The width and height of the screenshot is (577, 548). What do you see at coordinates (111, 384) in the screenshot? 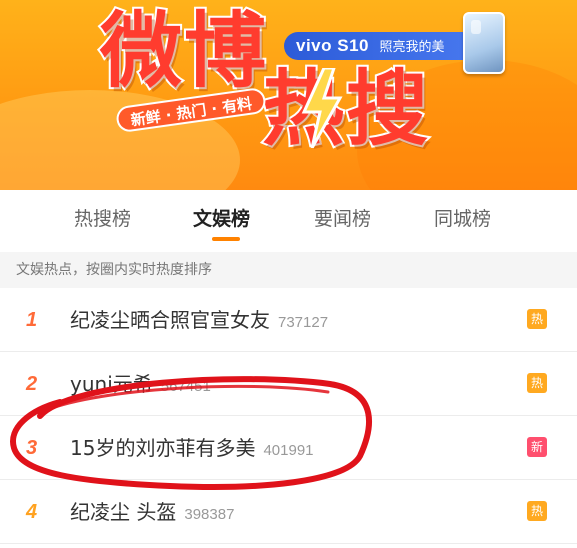
I see `topic-title: yuni元希` at bounding box center [111, 384].